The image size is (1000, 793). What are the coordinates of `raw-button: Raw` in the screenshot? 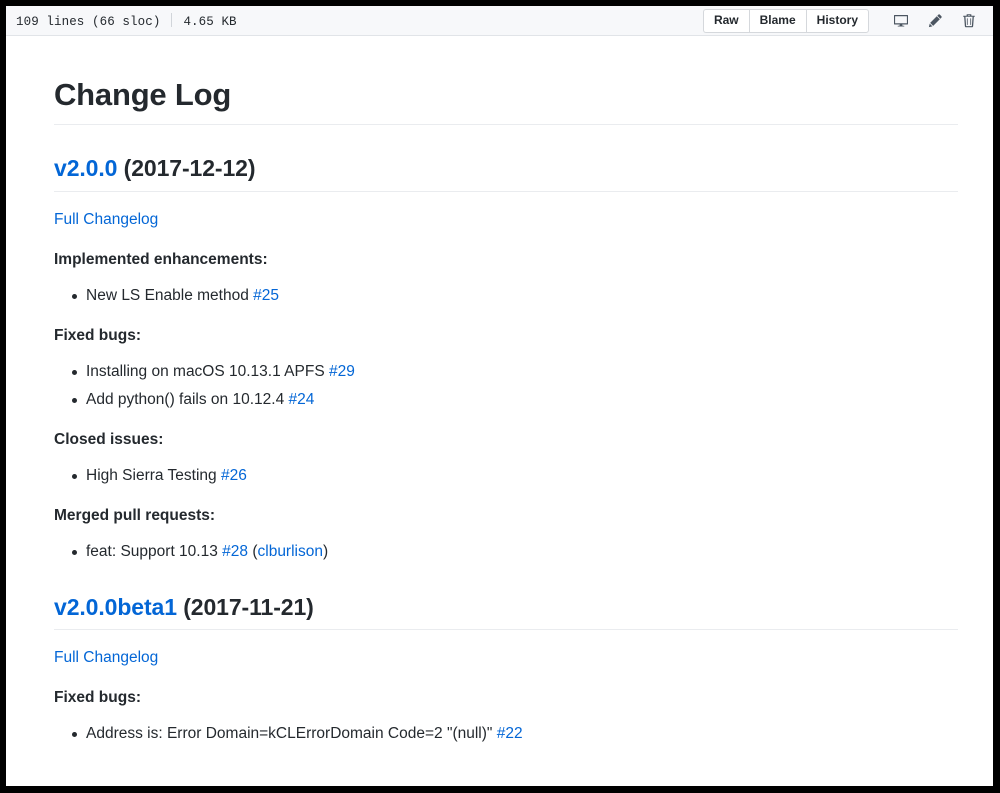 It's located at (725, 21).